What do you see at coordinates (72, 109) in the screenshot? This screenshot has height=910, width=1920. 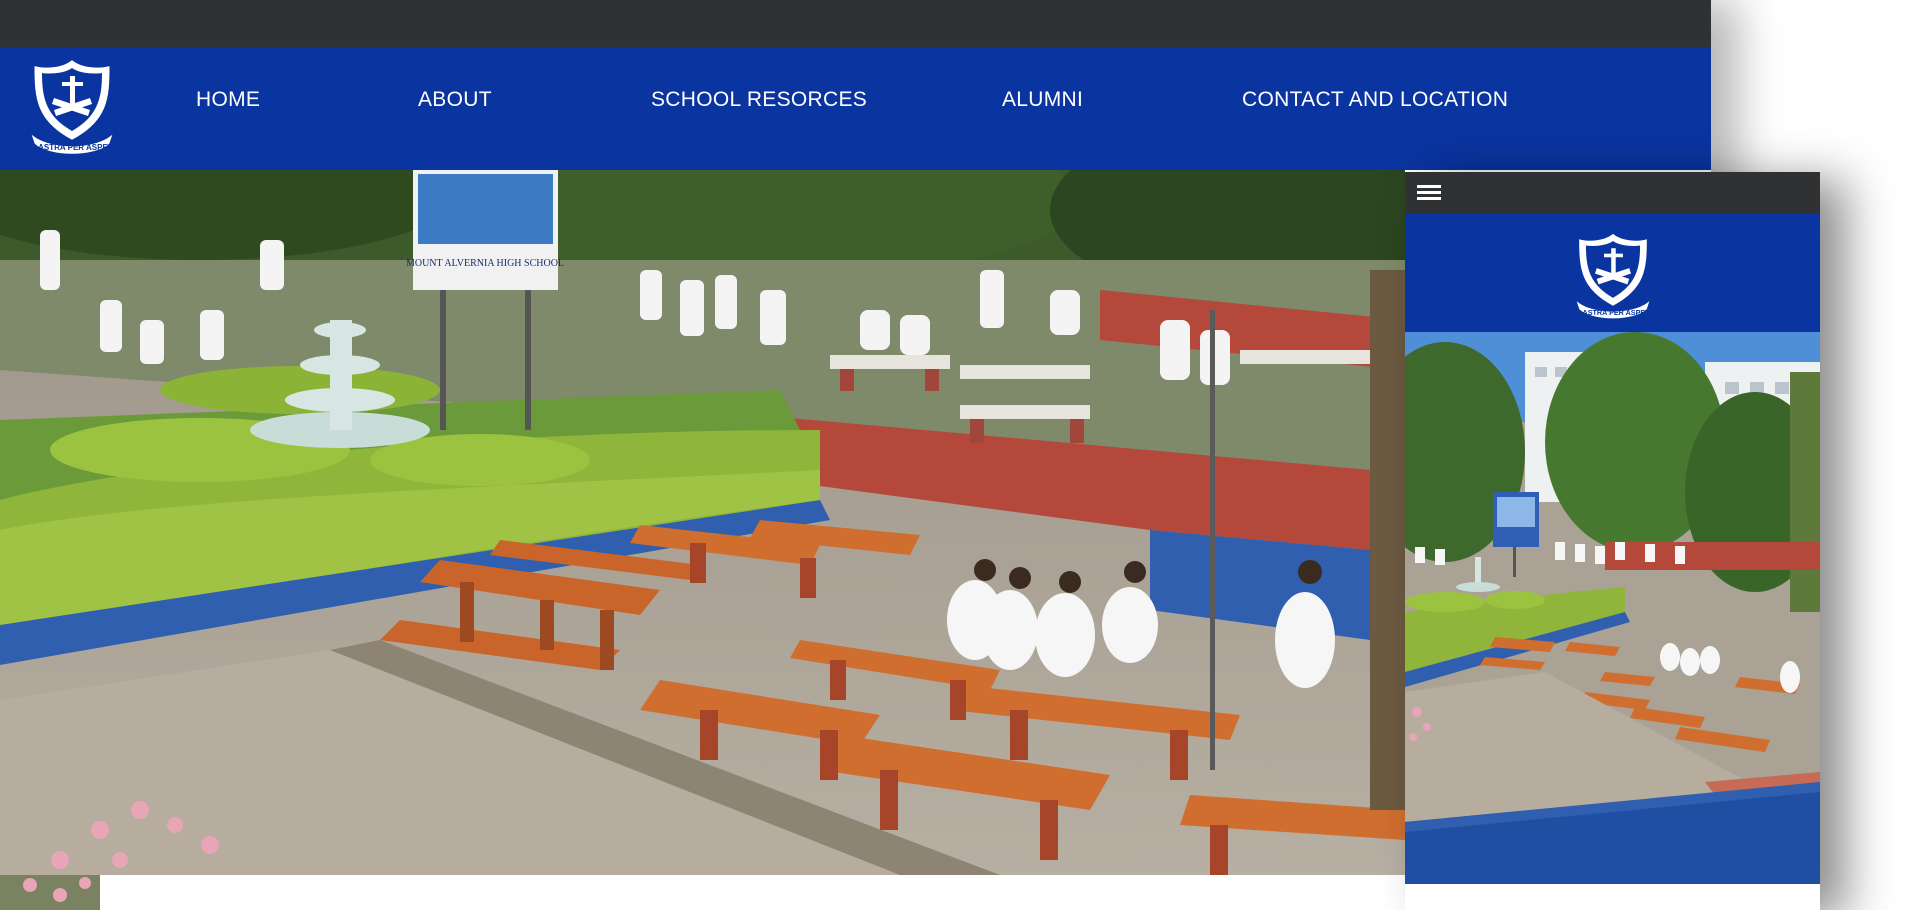 I see `crest-logo-icon: AD ASTRA PER ASPERA` at bounding box center [72, 109].